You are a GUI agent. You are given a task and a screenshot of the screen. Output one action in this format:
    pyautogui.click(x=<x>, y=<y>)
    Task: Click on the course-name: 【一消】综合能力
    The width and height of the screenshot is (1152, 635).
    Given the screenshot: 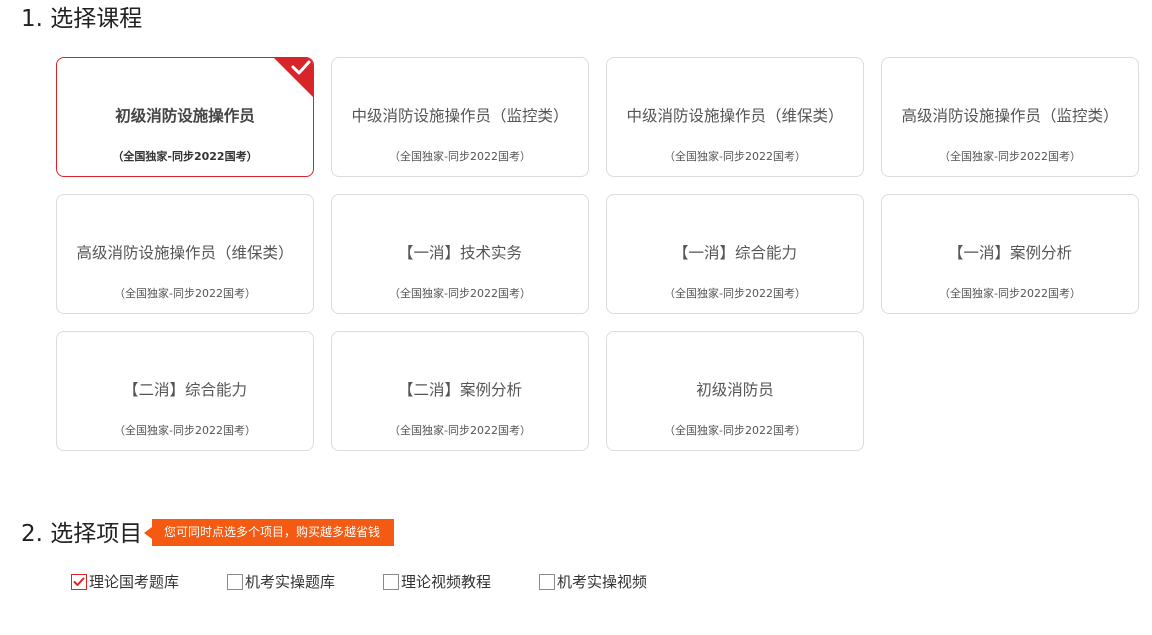 What is the action you would take?
    pyautogui.click(x=734, y=253)
    